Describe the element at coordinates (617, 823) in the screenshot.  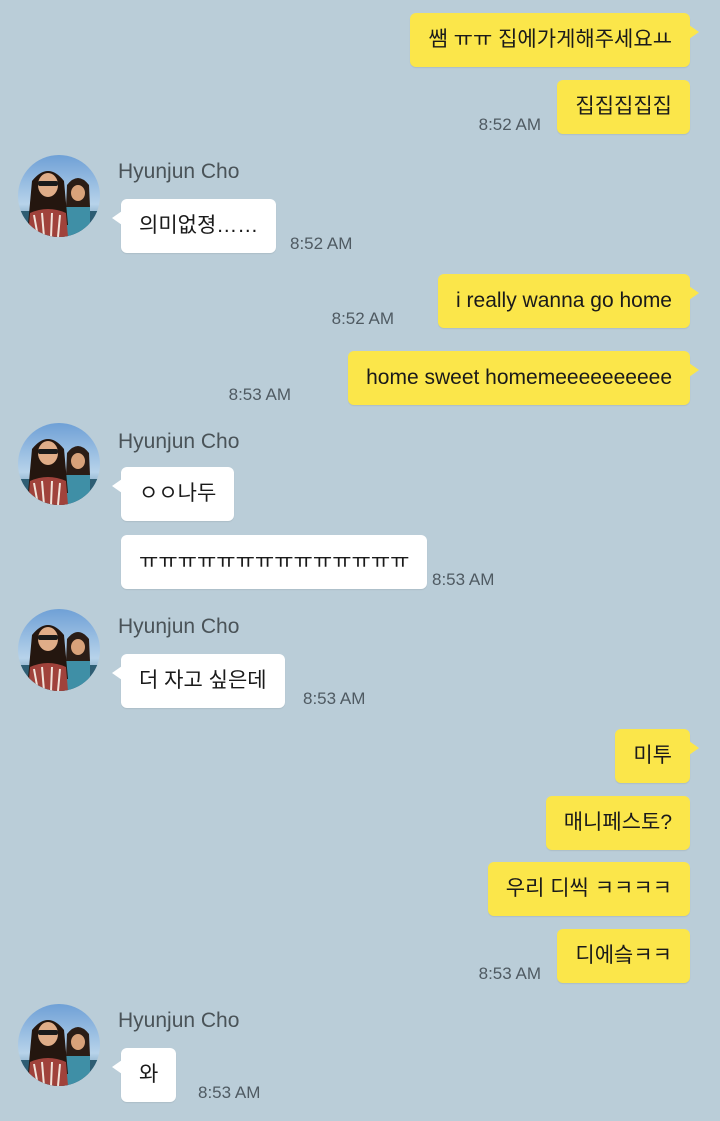
I see `message-bubble-sent: 매니페스토?` at that location.